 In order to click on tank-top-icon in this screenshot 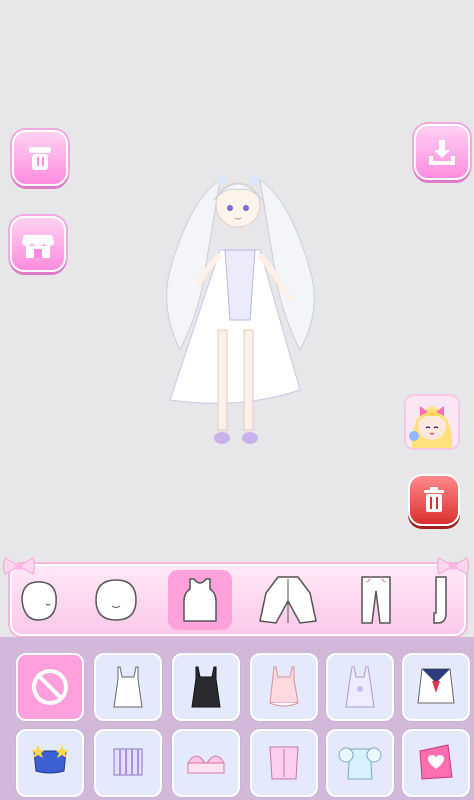, I will do `click(200, 600)`.